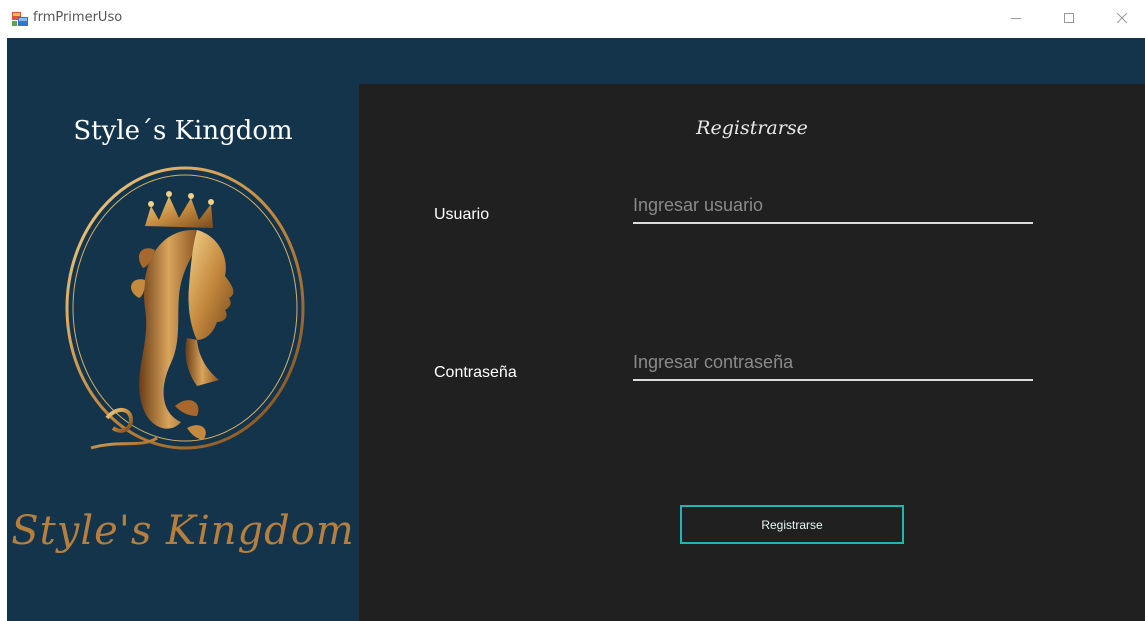 Image resolution: width=1145 pixels, height=621 pixels. I want to click on username-field, so click(833, 207).